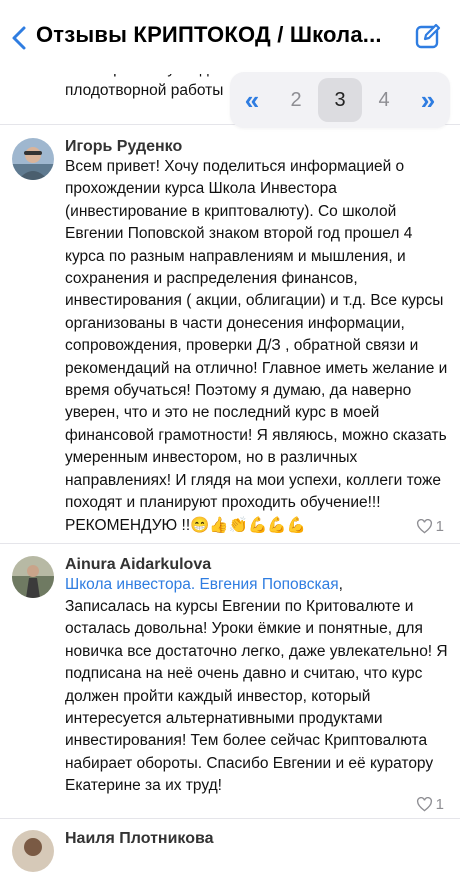  I want to click on page-3-button: 3, so click(340, 100).